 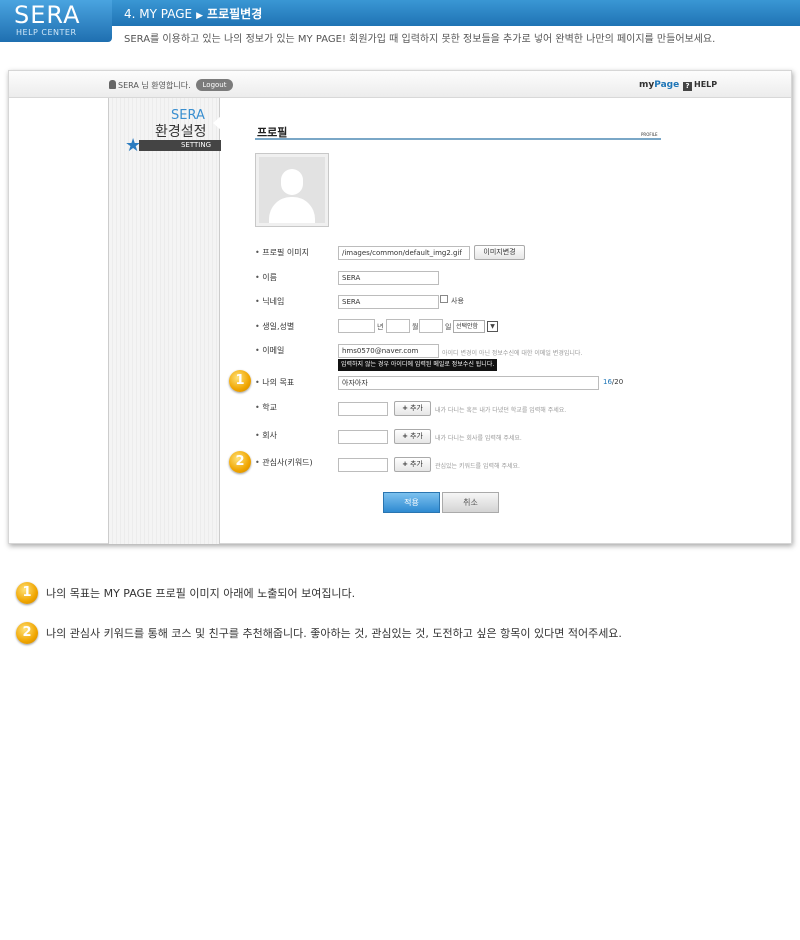 I want to click on email-hint: 아이디 변경이 아닌 정보수신에 대한 이메일 변경입니다., so click(x=512, y=353).